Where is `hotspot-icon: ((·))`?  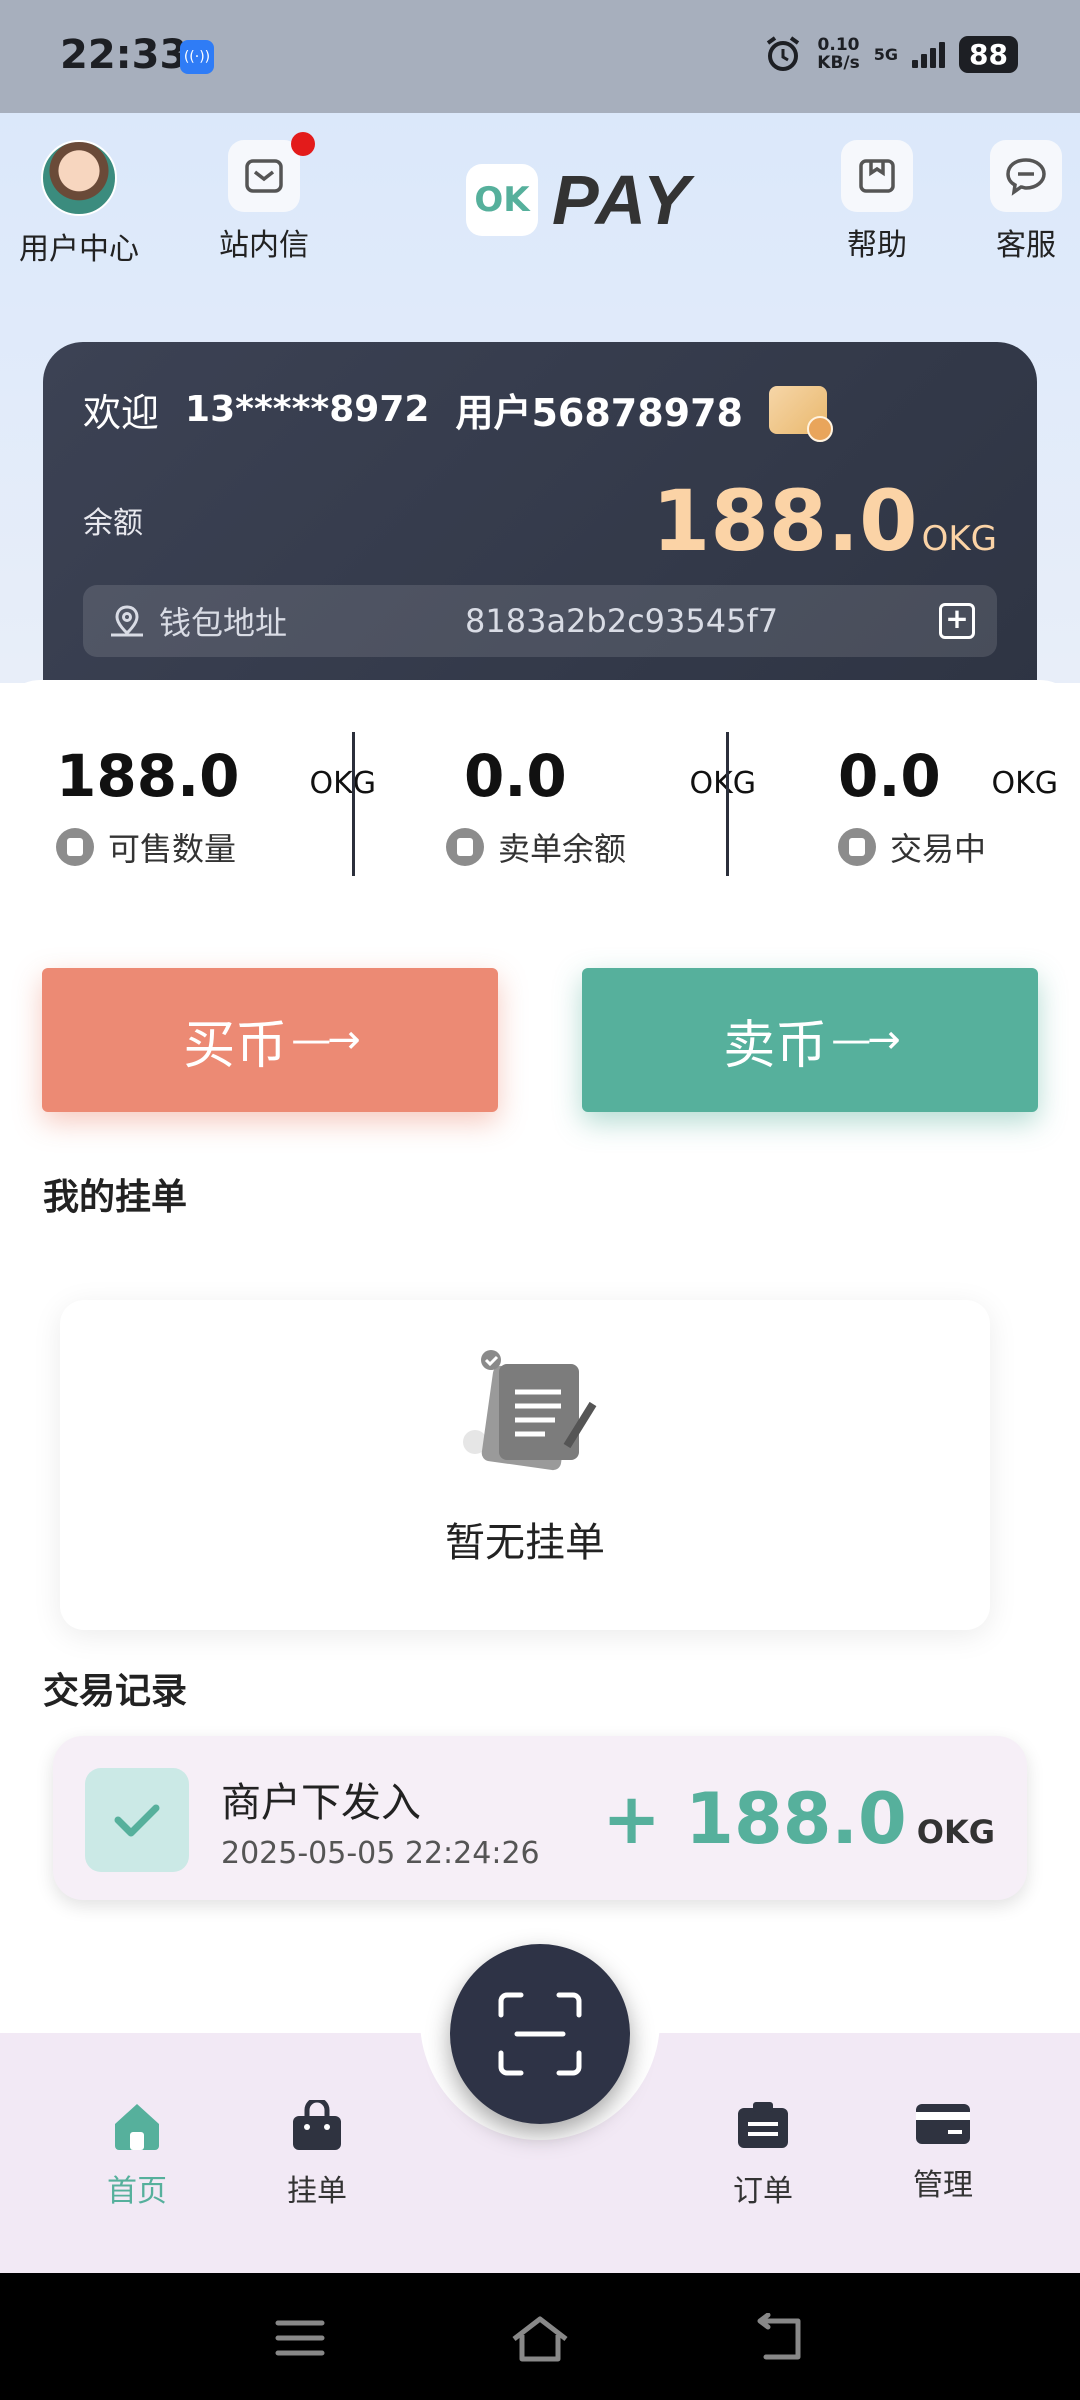 hotspot-icon: ((·)) is located at coordinates (197, 57).